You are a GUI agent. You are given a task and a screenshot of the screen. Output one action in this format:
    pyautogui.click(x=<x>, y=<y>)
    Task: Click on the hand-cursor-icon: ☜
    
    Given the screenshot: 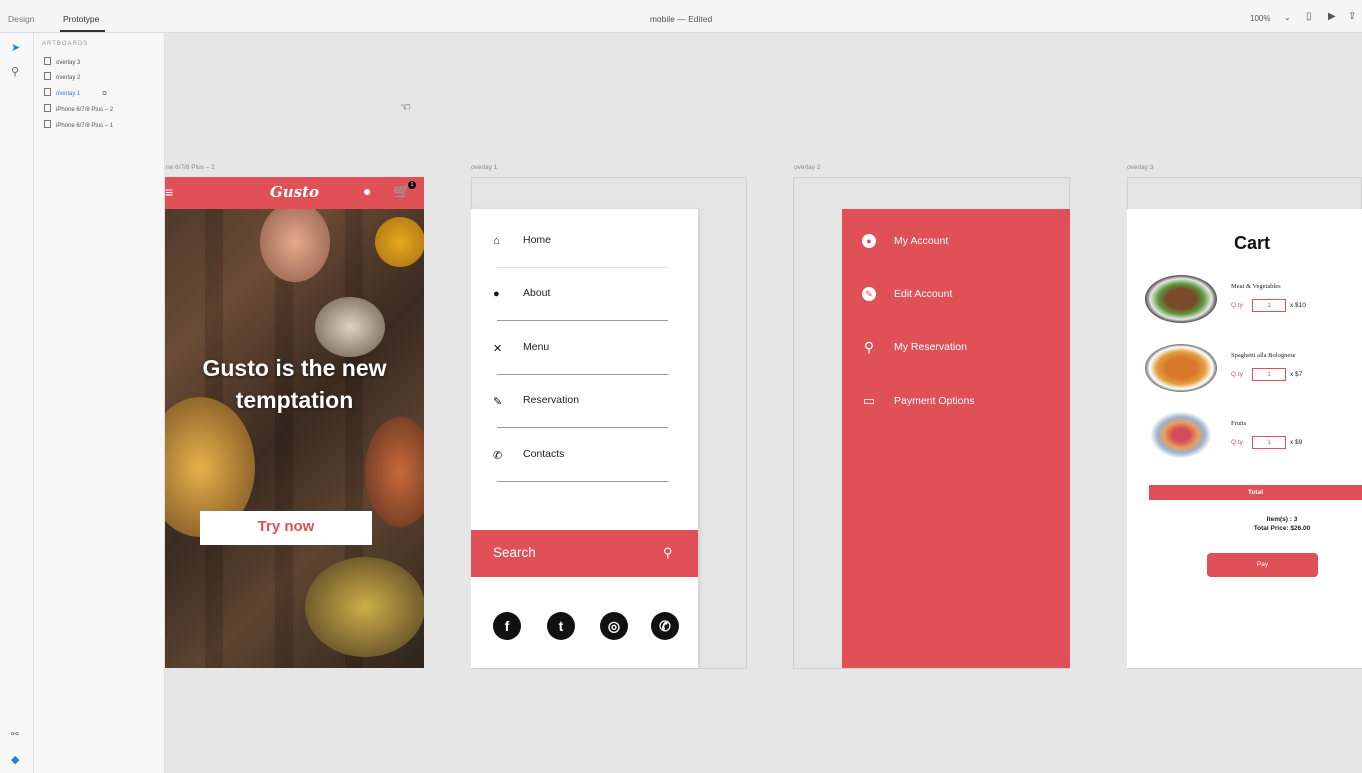 What is the action you would take?
    pyautogui.click(x=405, y=107)
    